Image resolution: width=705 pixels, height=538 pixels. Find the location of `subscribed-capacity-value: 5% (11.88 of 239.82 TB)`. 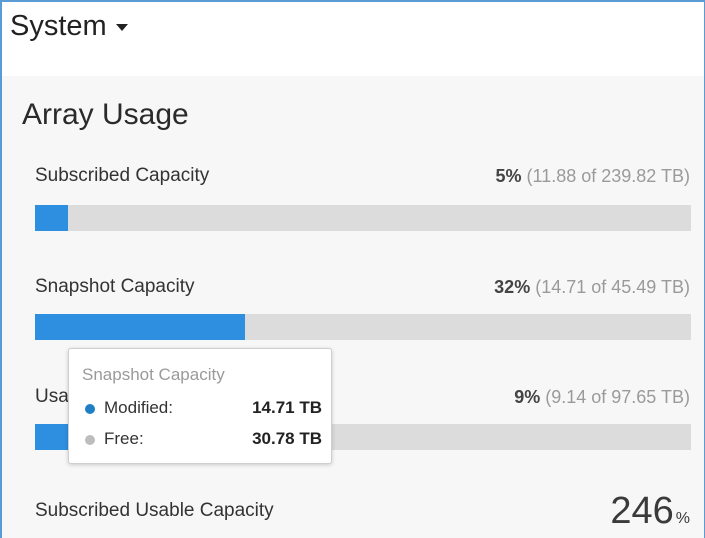

subscribed-capacity-value: 5% (11.88 of 239.82 TB) is located at coordinates (593, 176).